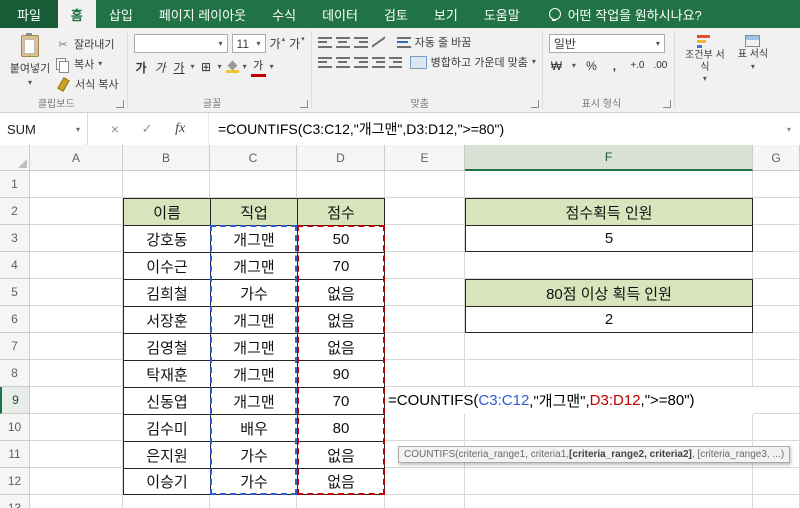 This screenshot has height=508, width=800. I want to click on cell-D2: 점수, so click(341, 211).